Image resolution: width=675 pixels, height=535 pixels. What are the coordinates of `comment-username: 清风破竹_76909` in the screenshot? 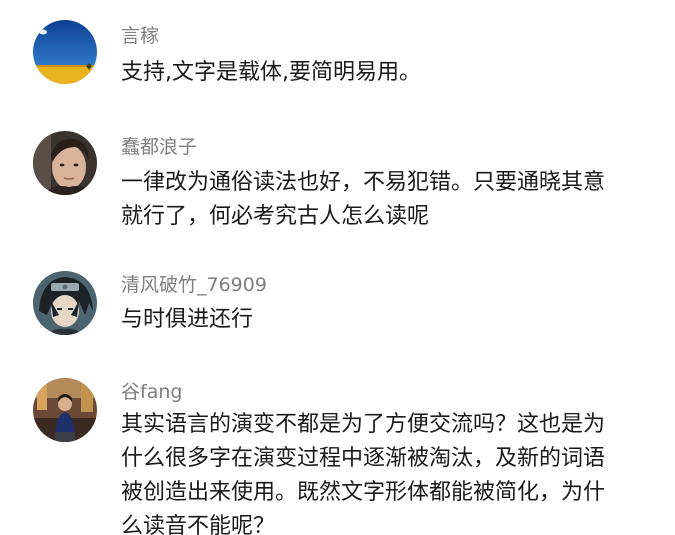 It's located at (194, 285).